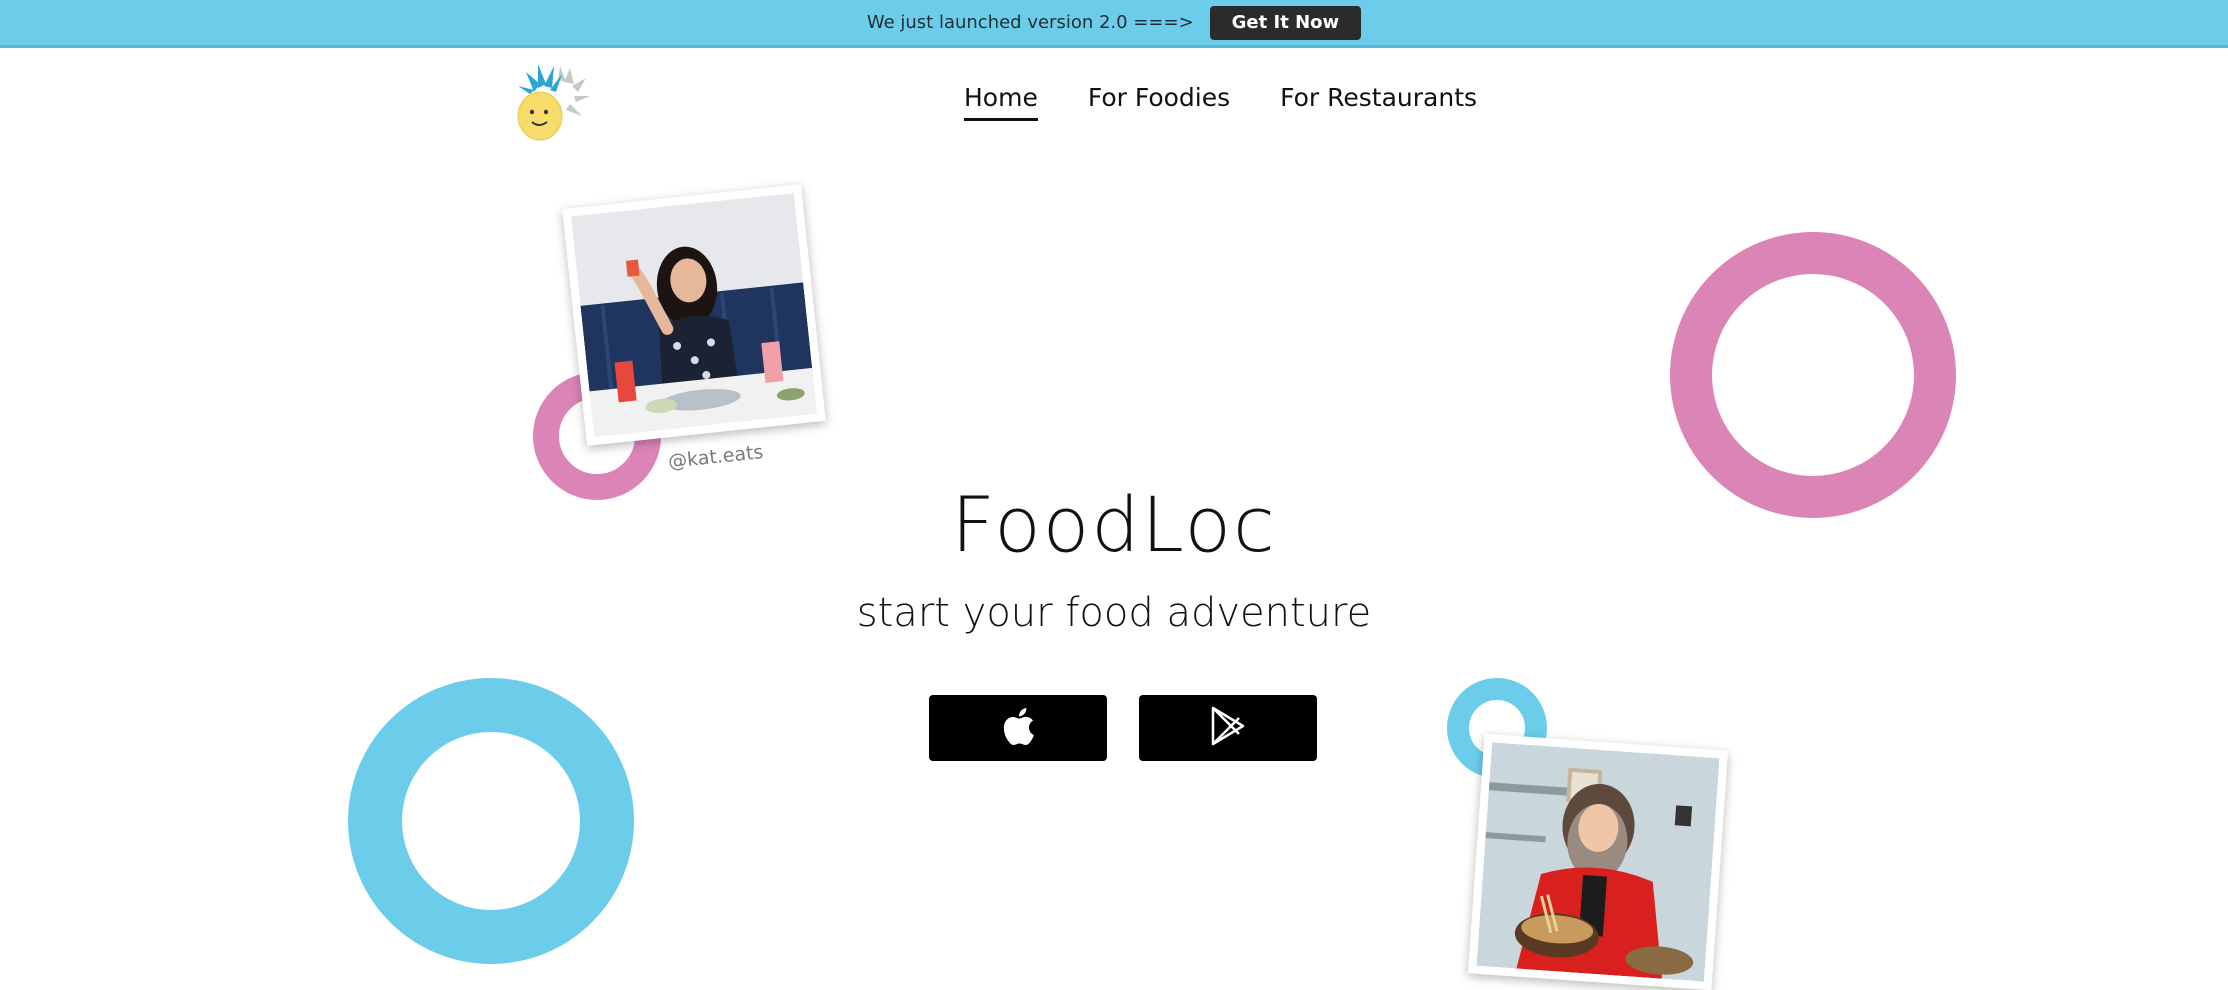  I want to click on pink-ring-decoration, so click(1813, 375).